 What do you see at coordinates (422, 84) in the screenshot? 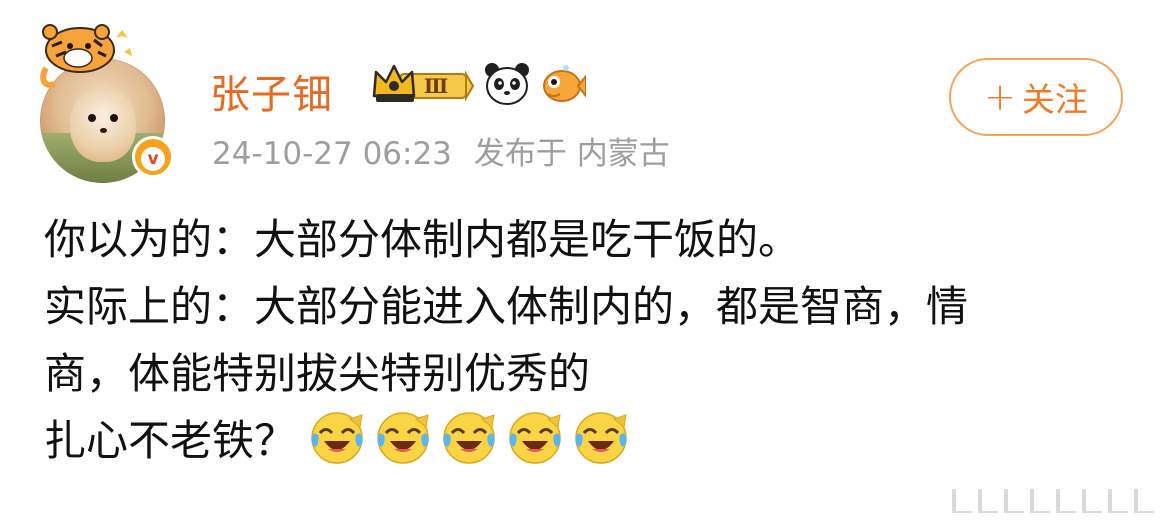
I see `crown-badge-icon: Ⅲ` at bounding box center [422, 84].